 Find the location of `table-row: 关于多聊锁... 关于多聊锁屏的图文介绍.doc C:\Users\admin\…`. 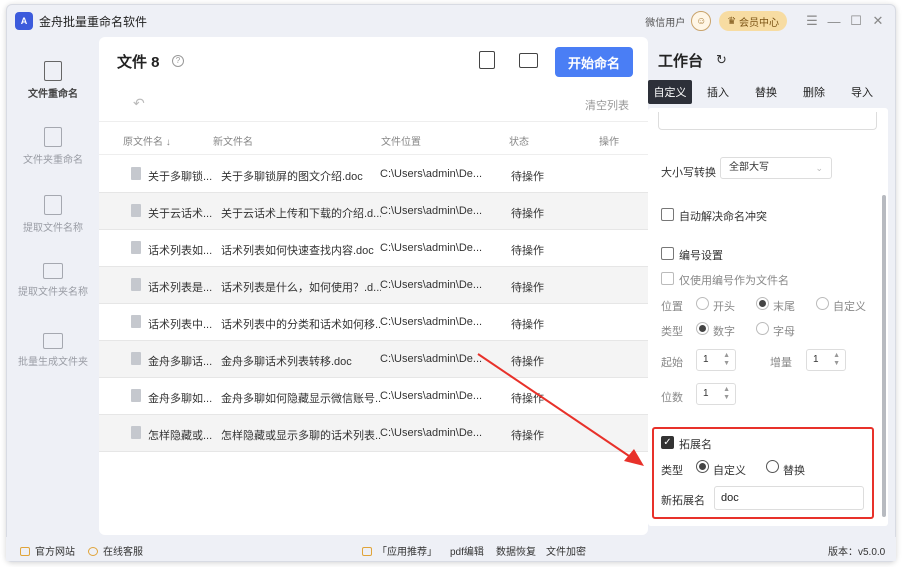

table-row: 关于多聊锁... 关于多聊锁屏的图文介绍.doc C:\Users\admin\… is located at coordinates (373, 174).